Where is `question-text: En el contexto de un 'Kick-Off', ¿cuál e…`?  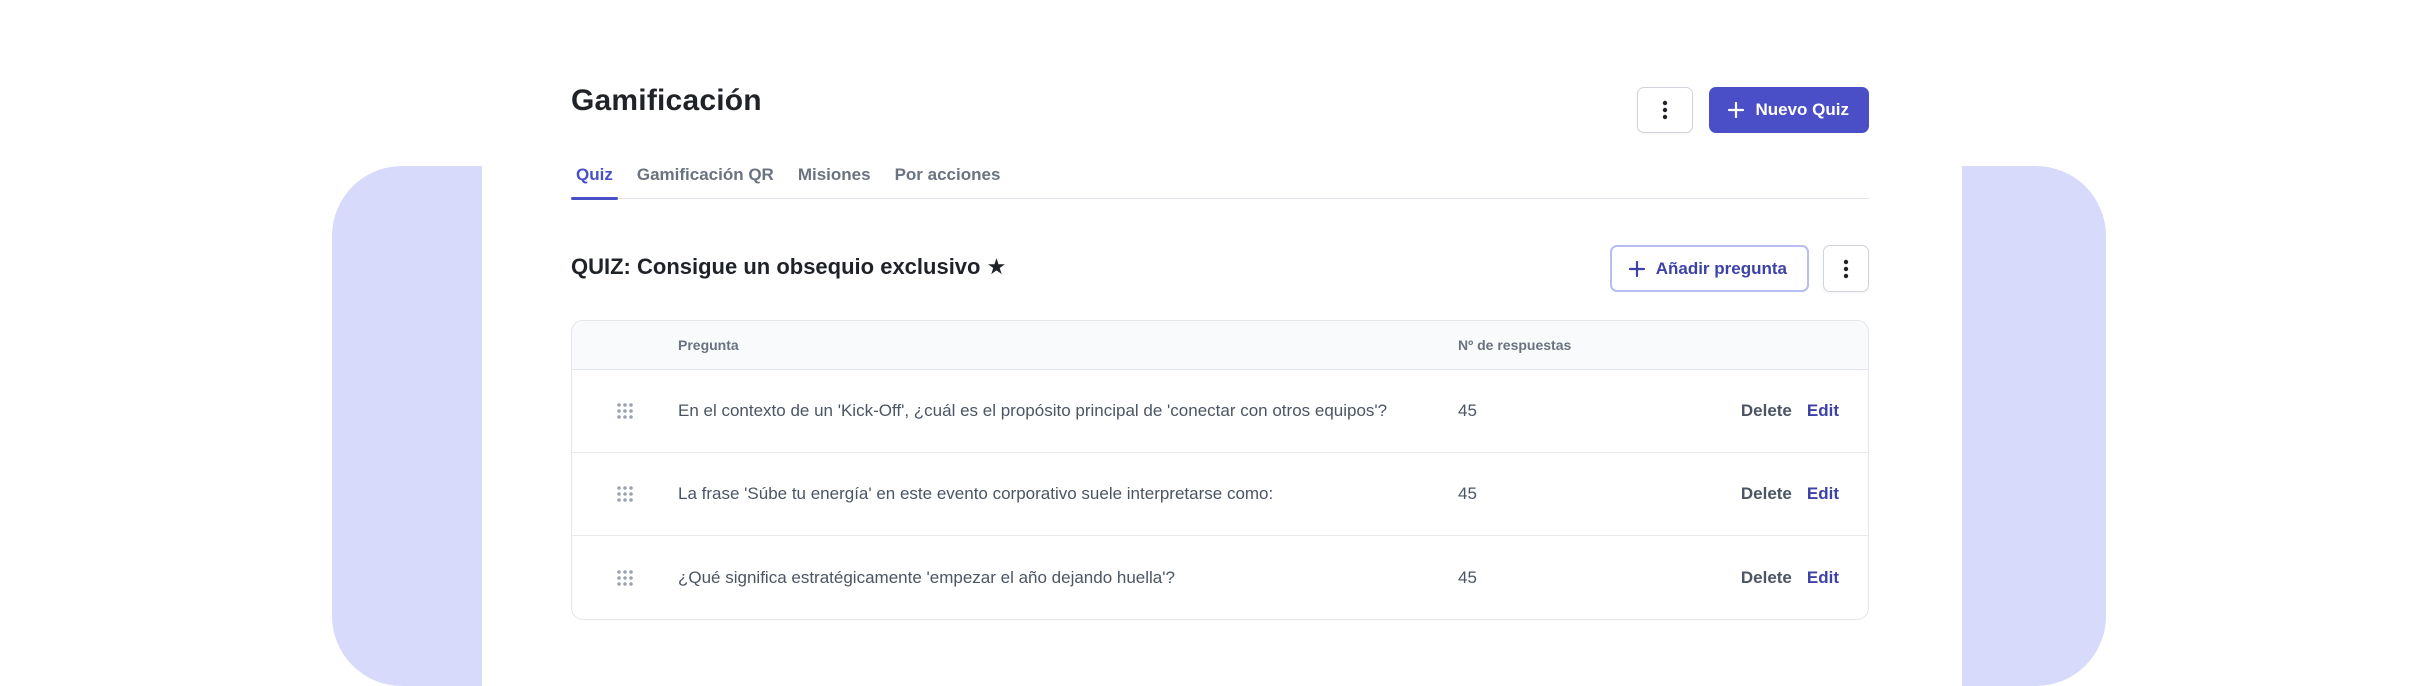 question-text: En el contexto de un 'Kick-Off', ¿cuál e… is located at coordinates (1033, 410).